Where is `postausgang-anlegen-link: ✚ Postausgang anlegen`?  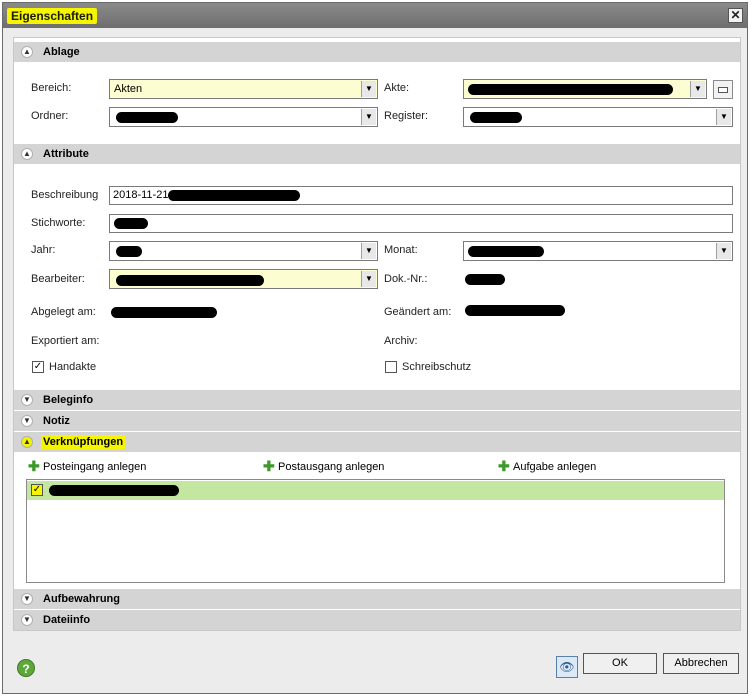 postausgang-anlegen-link: ✚ Postausgang anlegen is located at coordinates (324, 466).